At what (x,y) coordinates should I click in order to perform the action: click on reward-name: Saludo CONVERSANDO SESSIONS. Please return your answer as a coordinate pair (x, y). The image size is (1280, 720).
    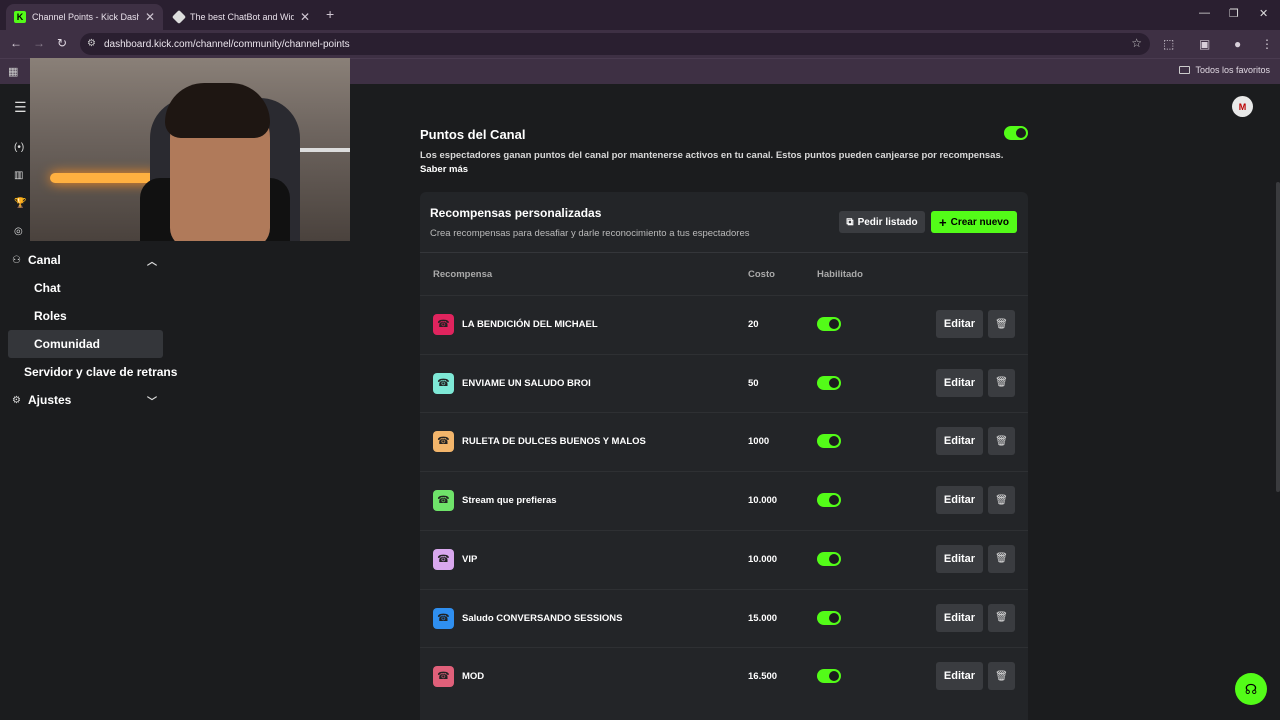
    Looking at the image, I should click on (542, 618).